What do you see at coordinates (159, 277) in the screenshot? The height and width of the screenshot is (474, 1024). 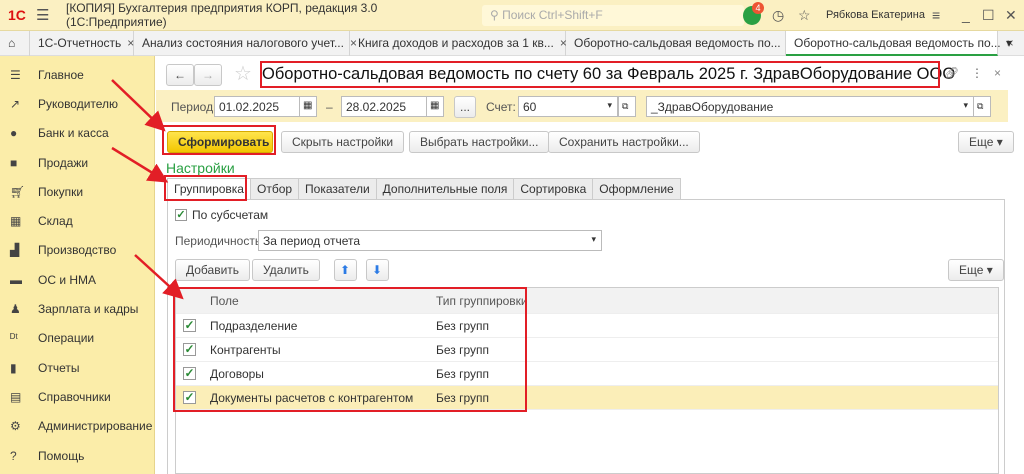 I see `arrow-to-table` at bounding box center [159, 277].